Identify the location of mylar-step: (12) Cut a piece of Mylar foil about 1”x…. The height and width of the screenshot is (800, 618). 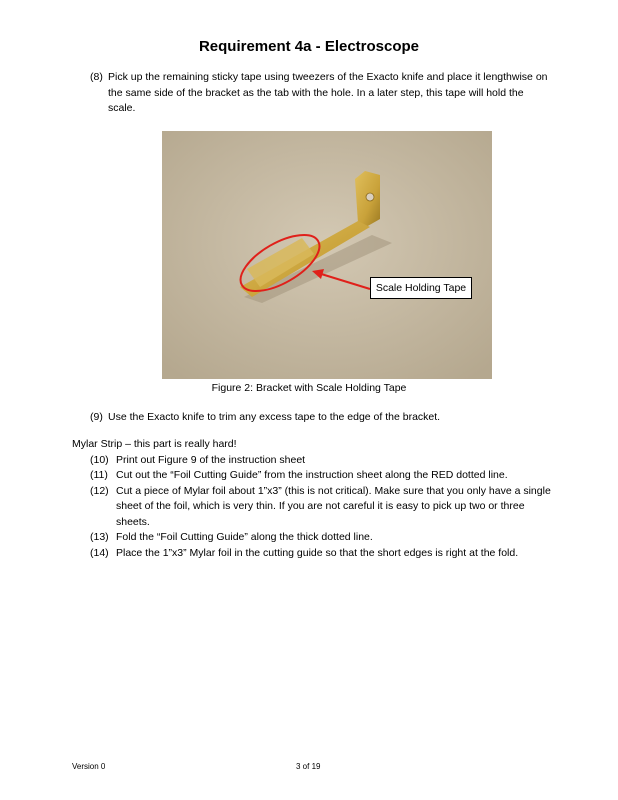
(321, 507).